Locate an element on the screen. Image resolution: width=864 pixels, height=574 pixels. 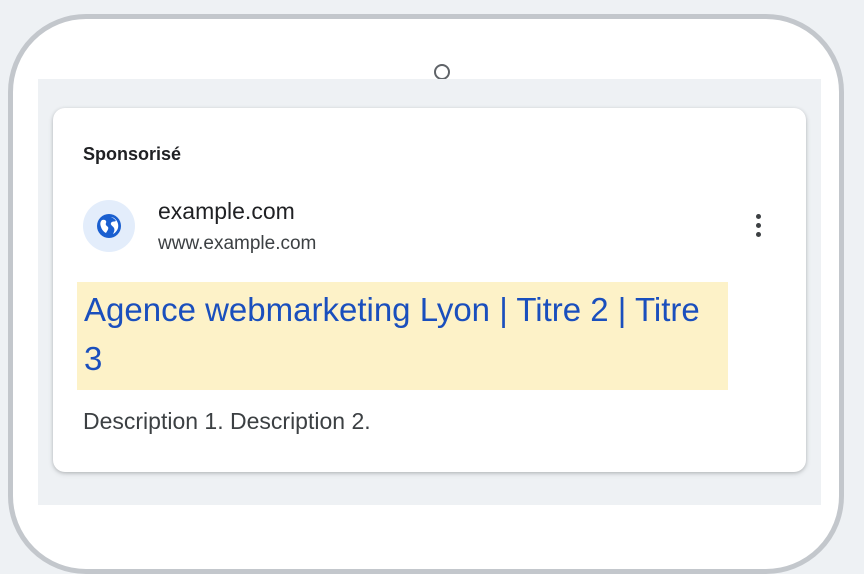
advertiser-name: example.com is located at coordinates (226, 211).